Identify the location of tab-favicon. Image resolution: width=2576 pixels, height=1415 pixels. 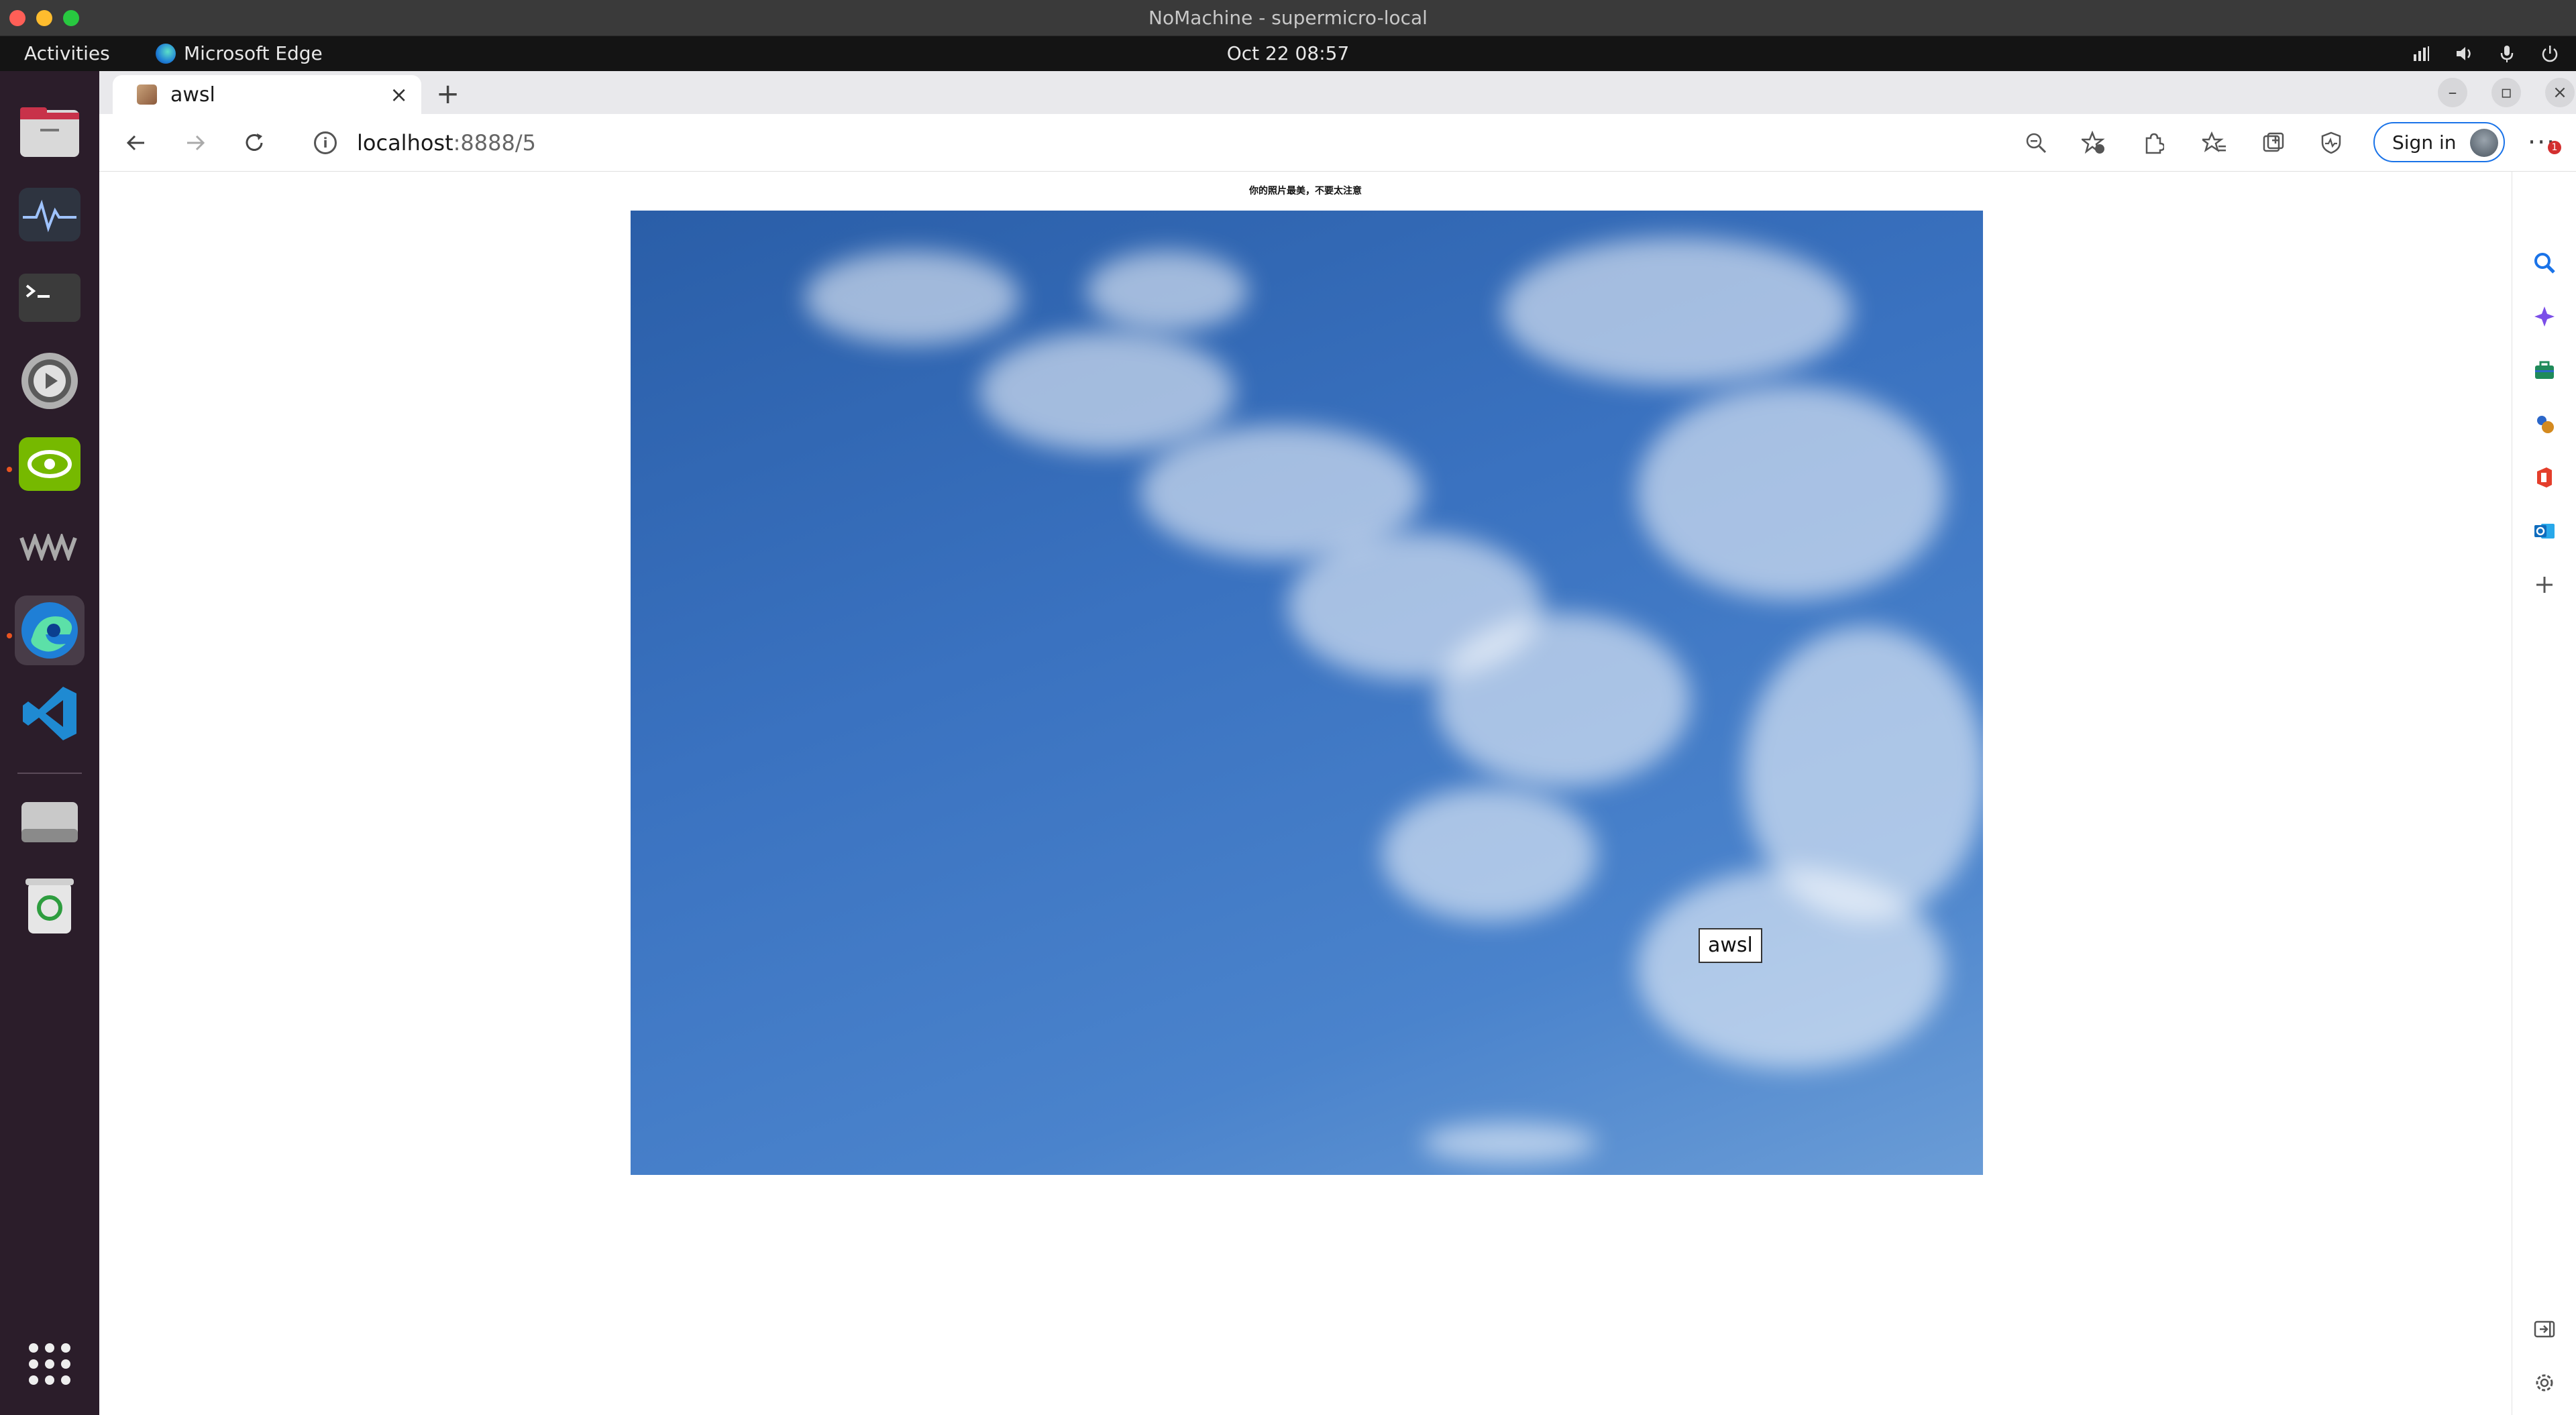
(147, 94).